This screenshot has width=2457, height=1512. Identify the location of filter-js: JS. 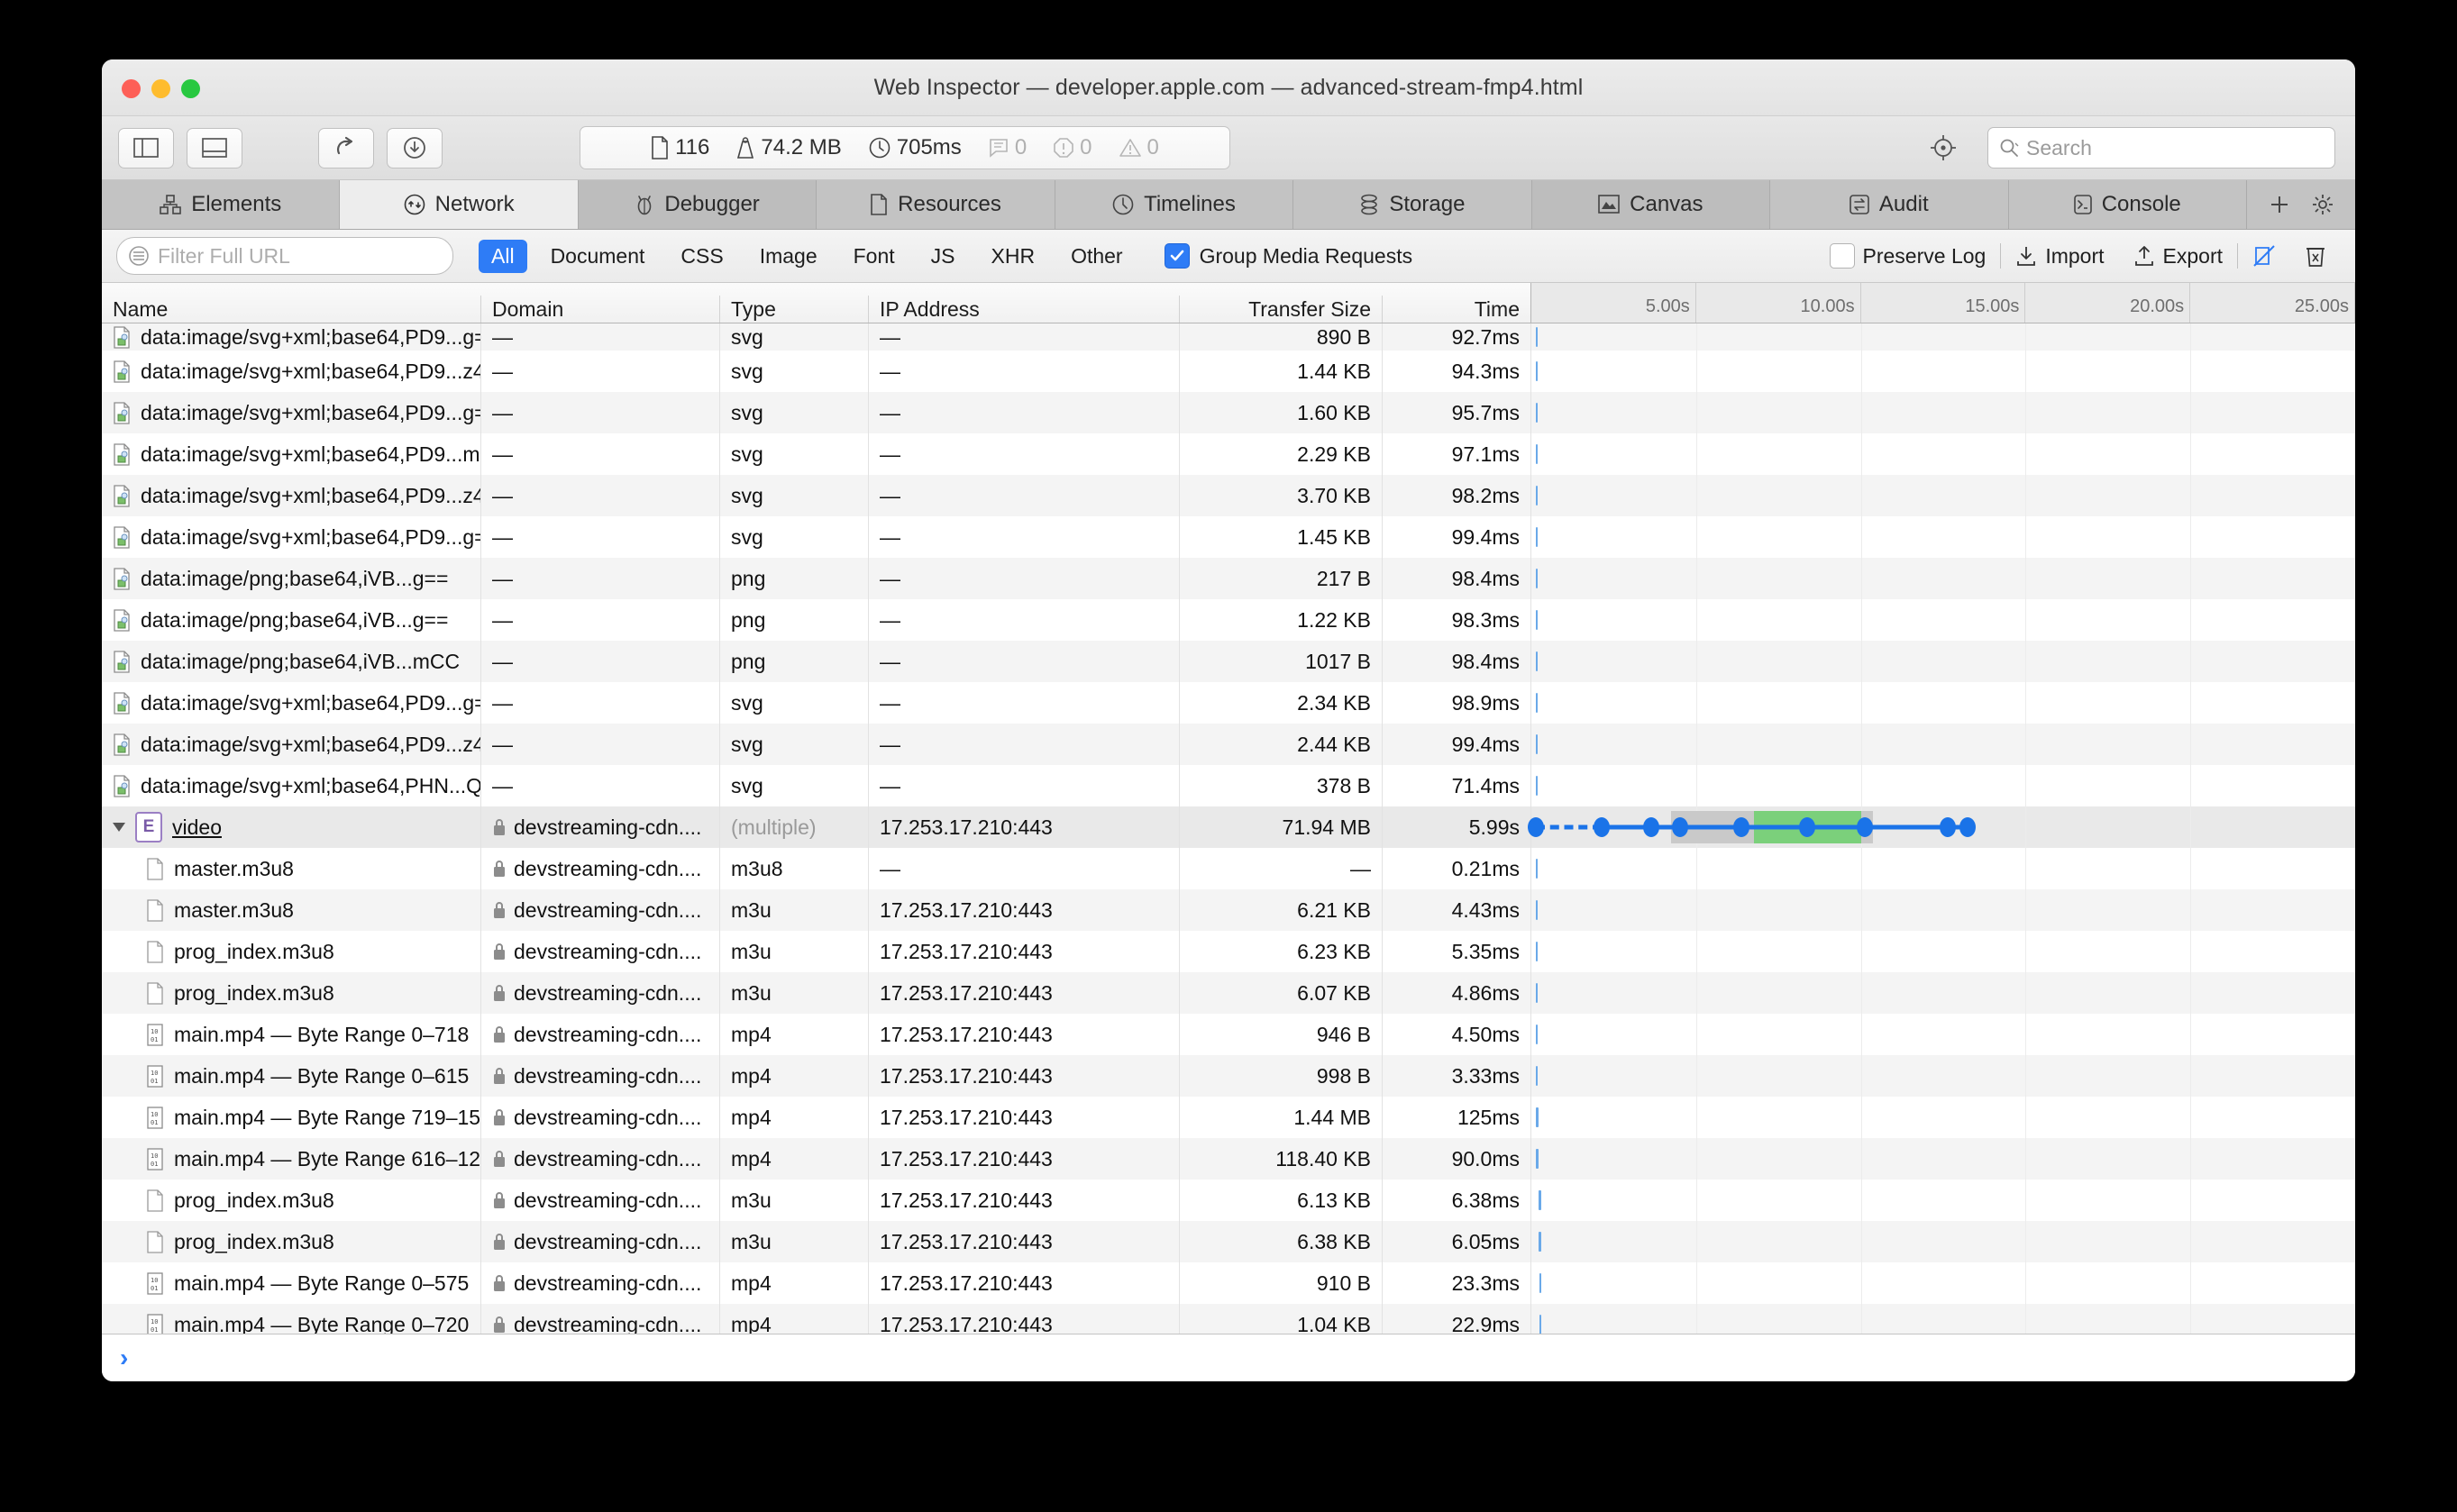
(943, 256).